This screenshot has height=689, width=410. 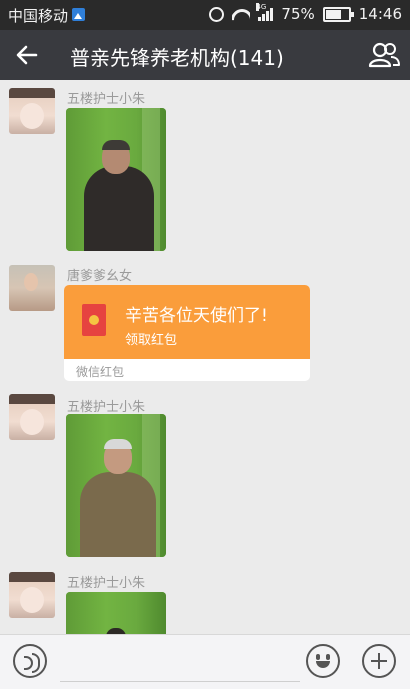 I want to click on back-button, so click(x=27, y=55).